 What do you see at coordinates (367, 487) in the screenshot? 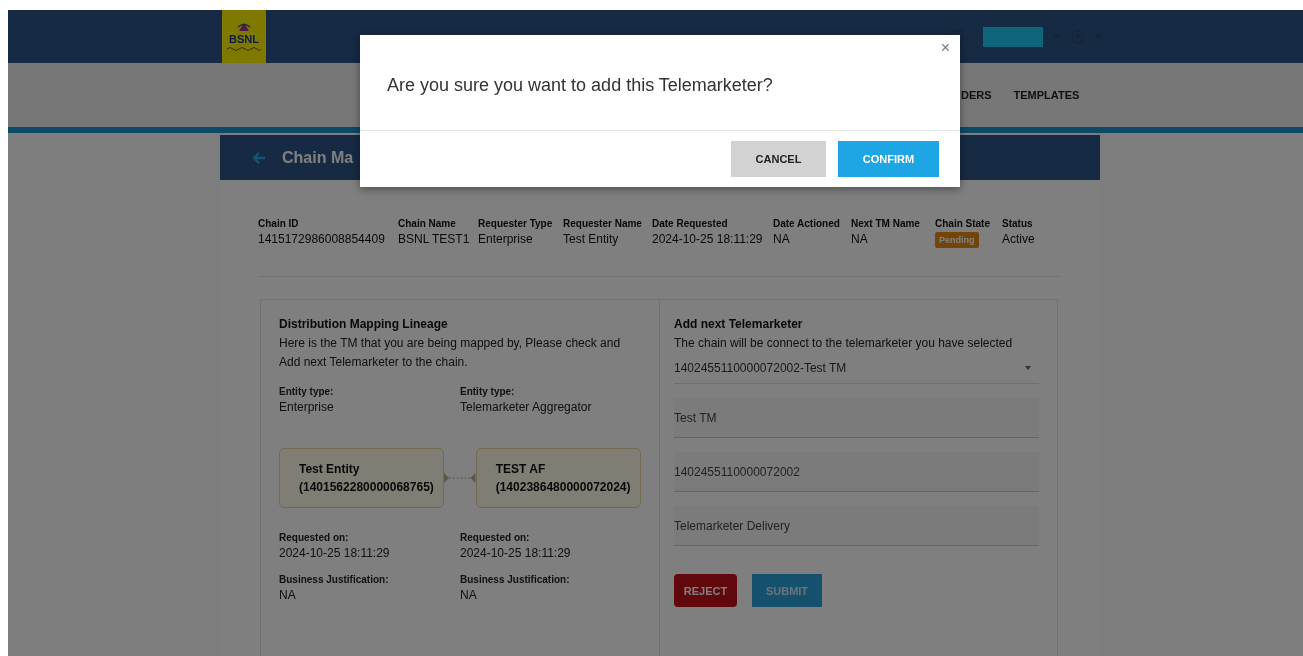
I see `node-id: (1401562280000068765)` at bounding box center [367, 487].